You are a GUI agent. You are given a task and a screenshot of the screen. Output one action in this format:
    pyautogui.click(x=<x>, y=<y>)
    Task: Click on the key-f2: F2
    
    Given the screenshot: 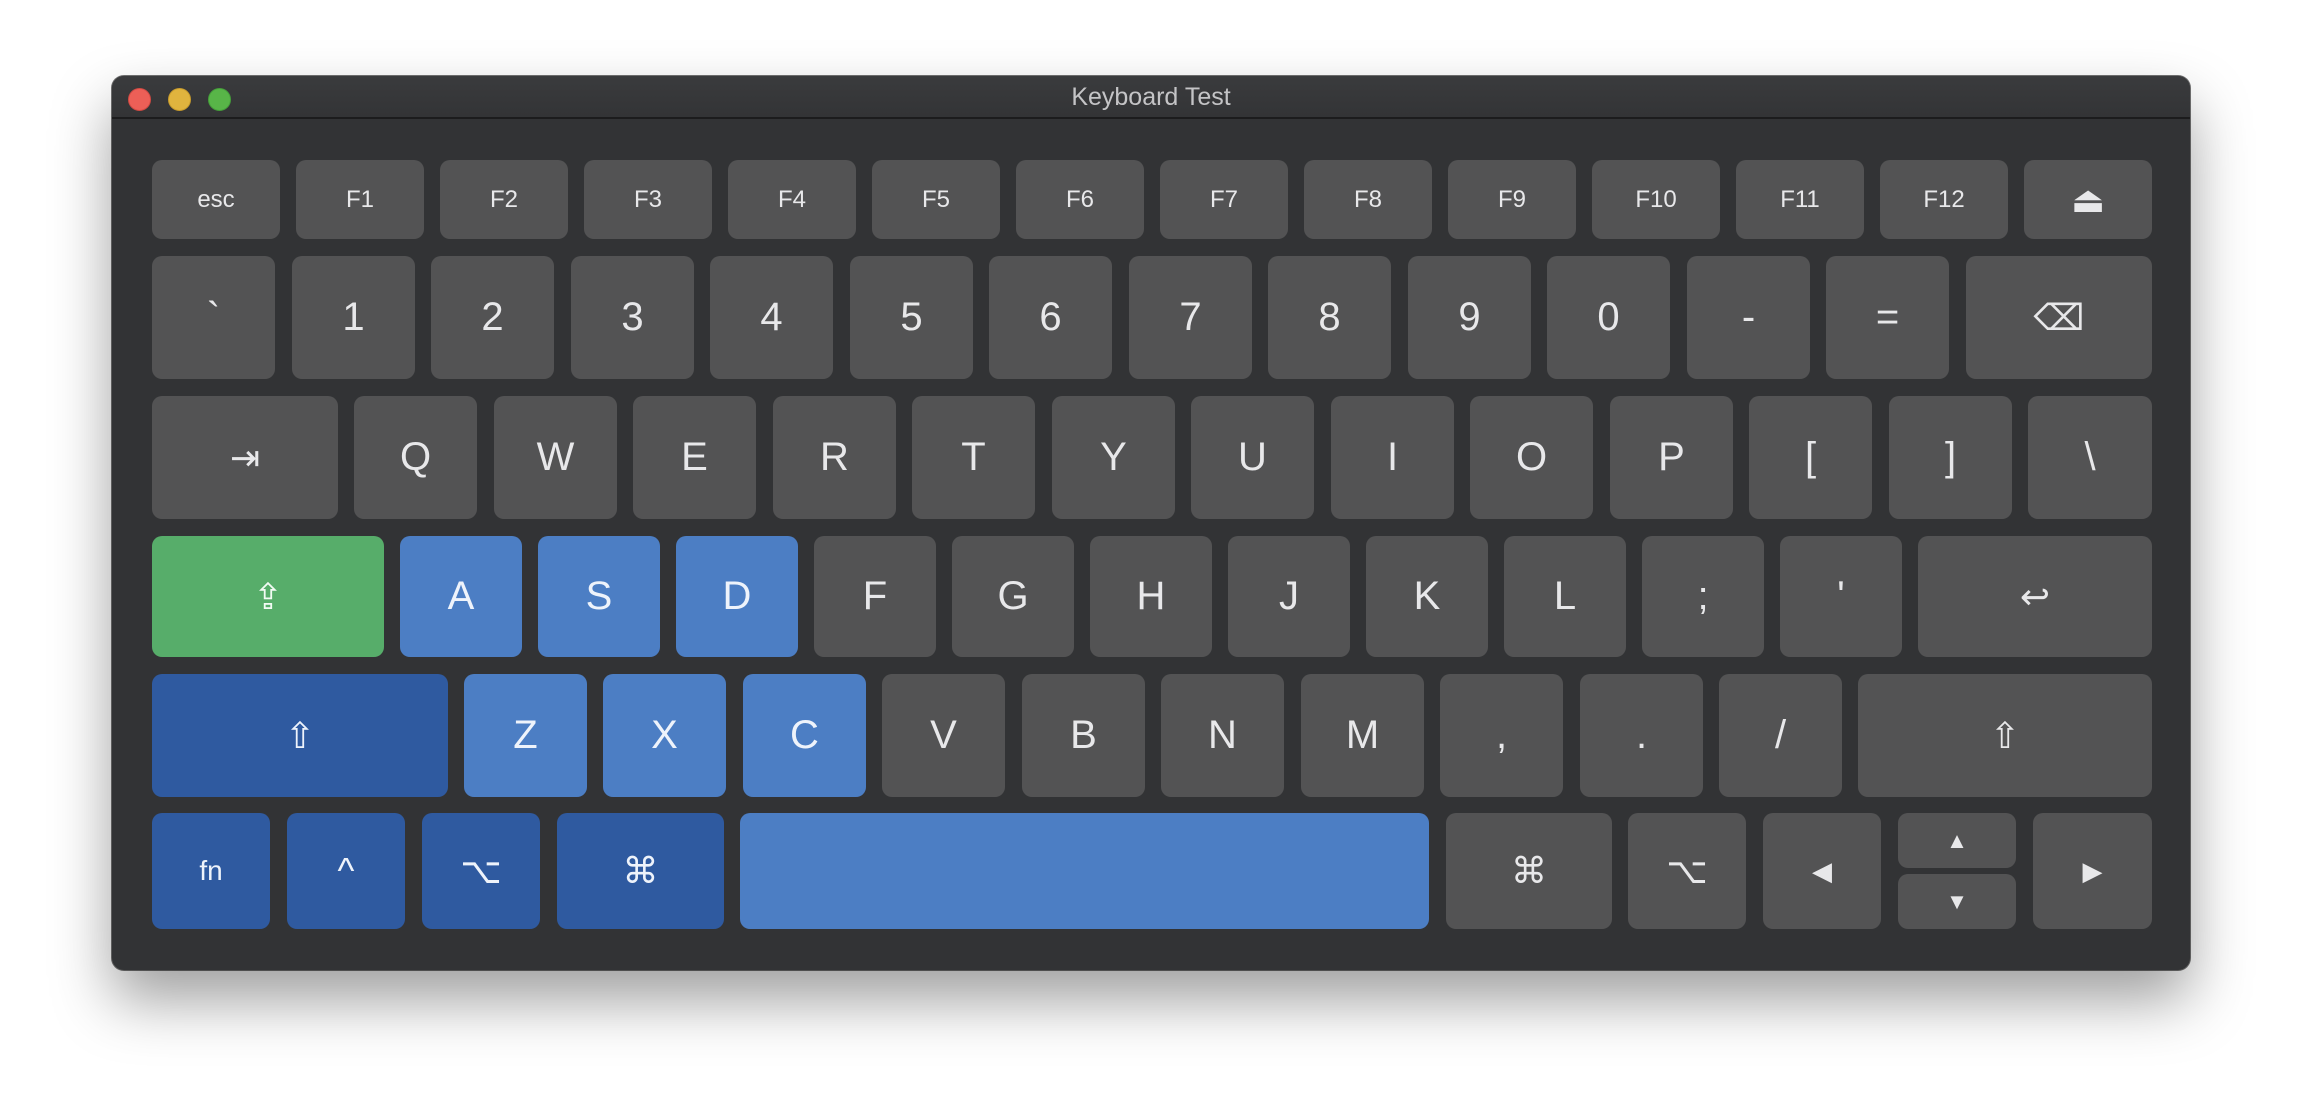 What is the action you would take?
    pyautogui.click(x=504, y=199)
    